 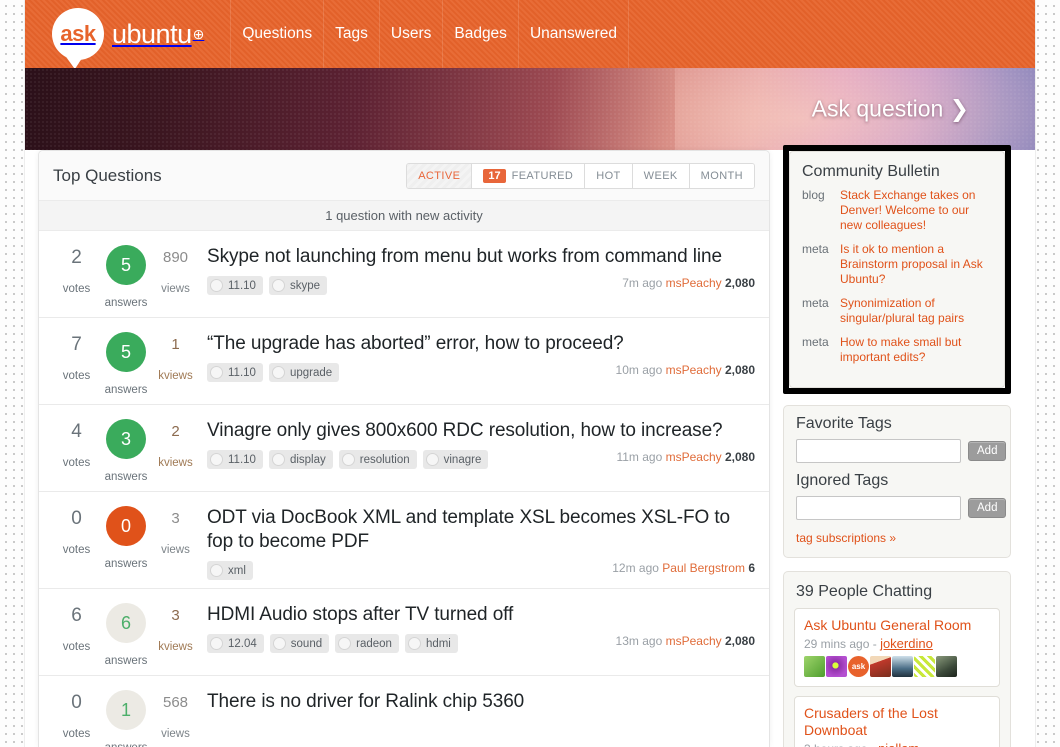 I want to click on favorite-tags-row: Add, so click(x=897, y=451).